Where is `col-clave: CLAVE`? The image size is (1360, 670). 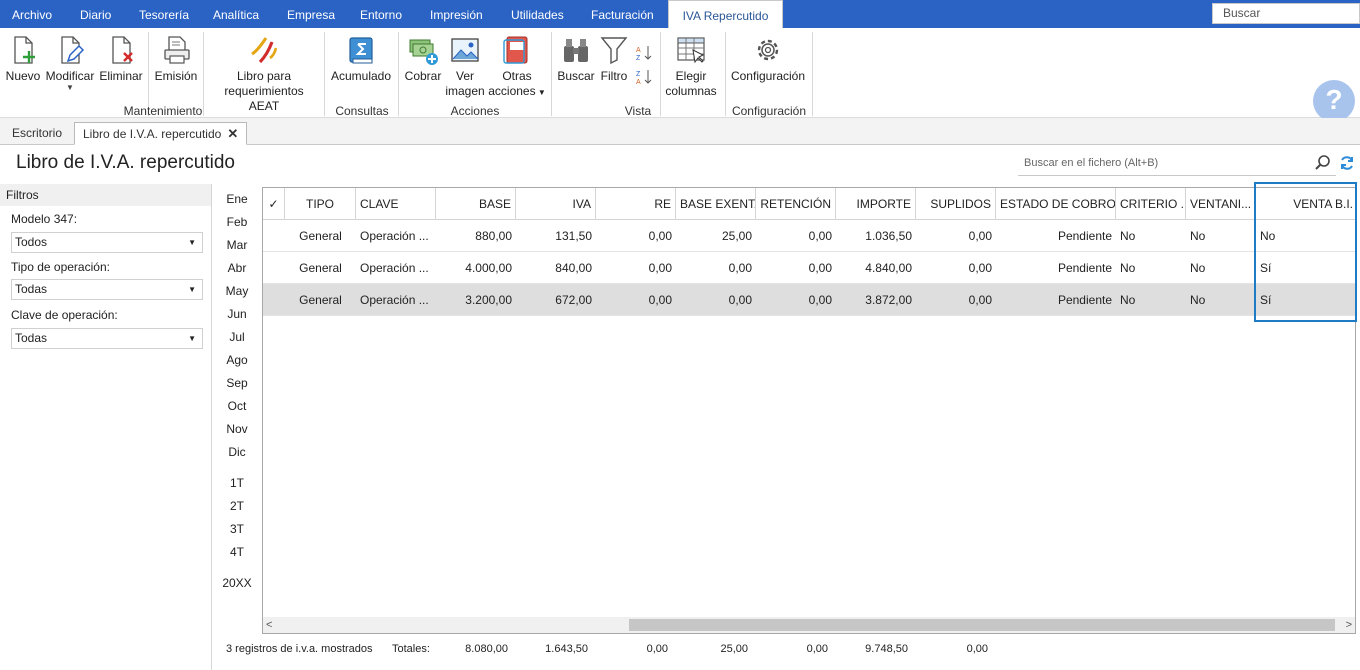 col-clave: CLAVE is located at coordinates (396, 204).